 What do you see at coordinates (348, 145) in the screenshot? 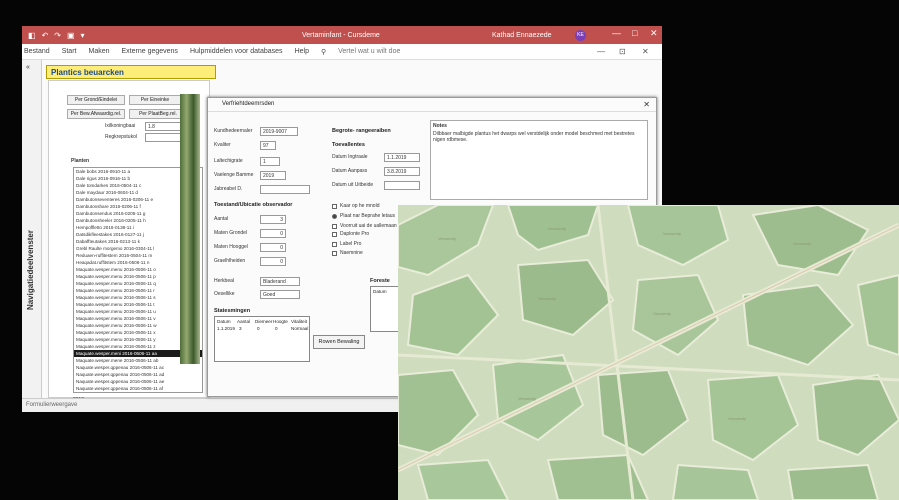
I see `group-right-subtitle: Toevallentes` at bounding box center [348, 145].